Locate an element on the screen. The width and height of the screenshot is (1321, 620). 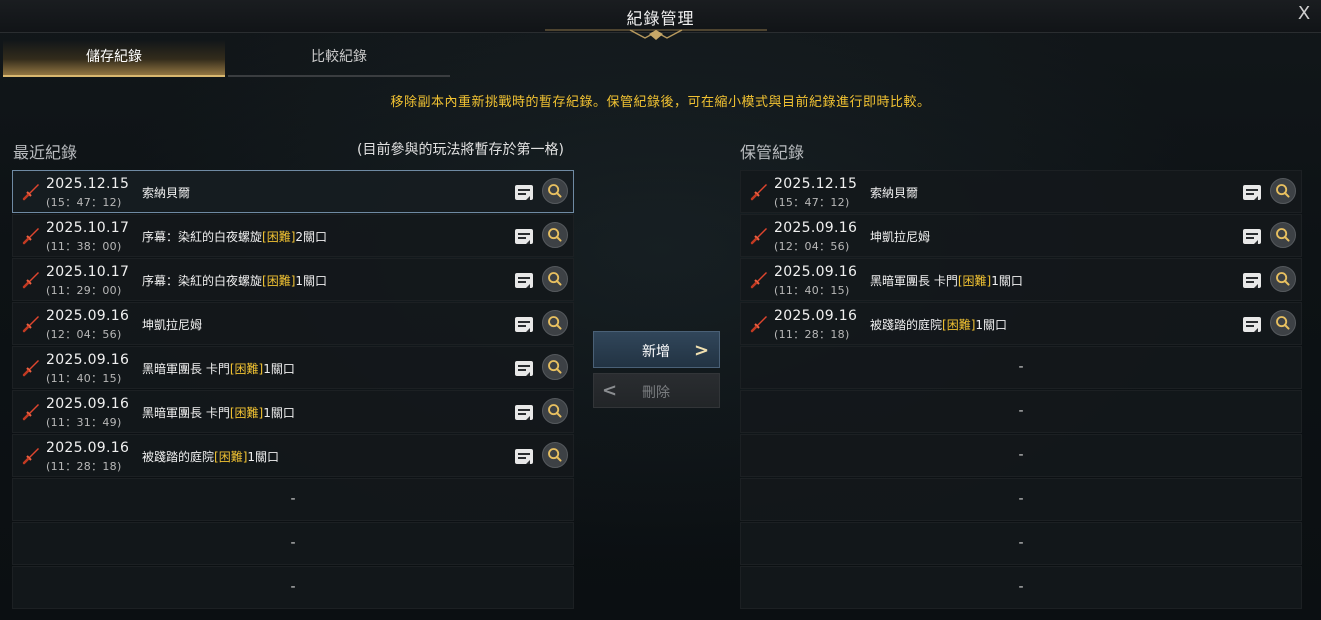
record-name: 序幕：染紅的白夜螺旋[困難]1關口 is located at coordinates (234, 280).